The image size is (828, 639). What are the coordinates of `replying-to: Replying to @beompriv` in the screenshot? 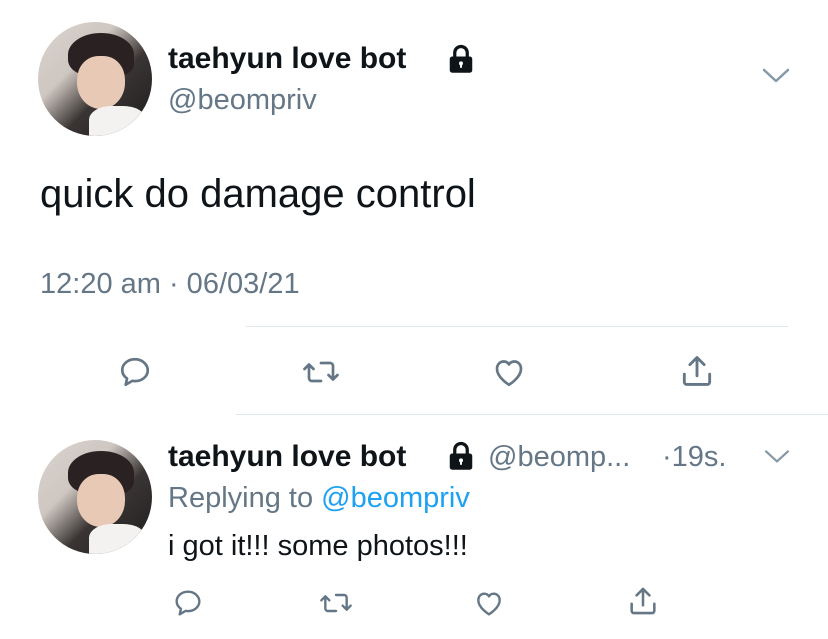 It's located at (319, 498).